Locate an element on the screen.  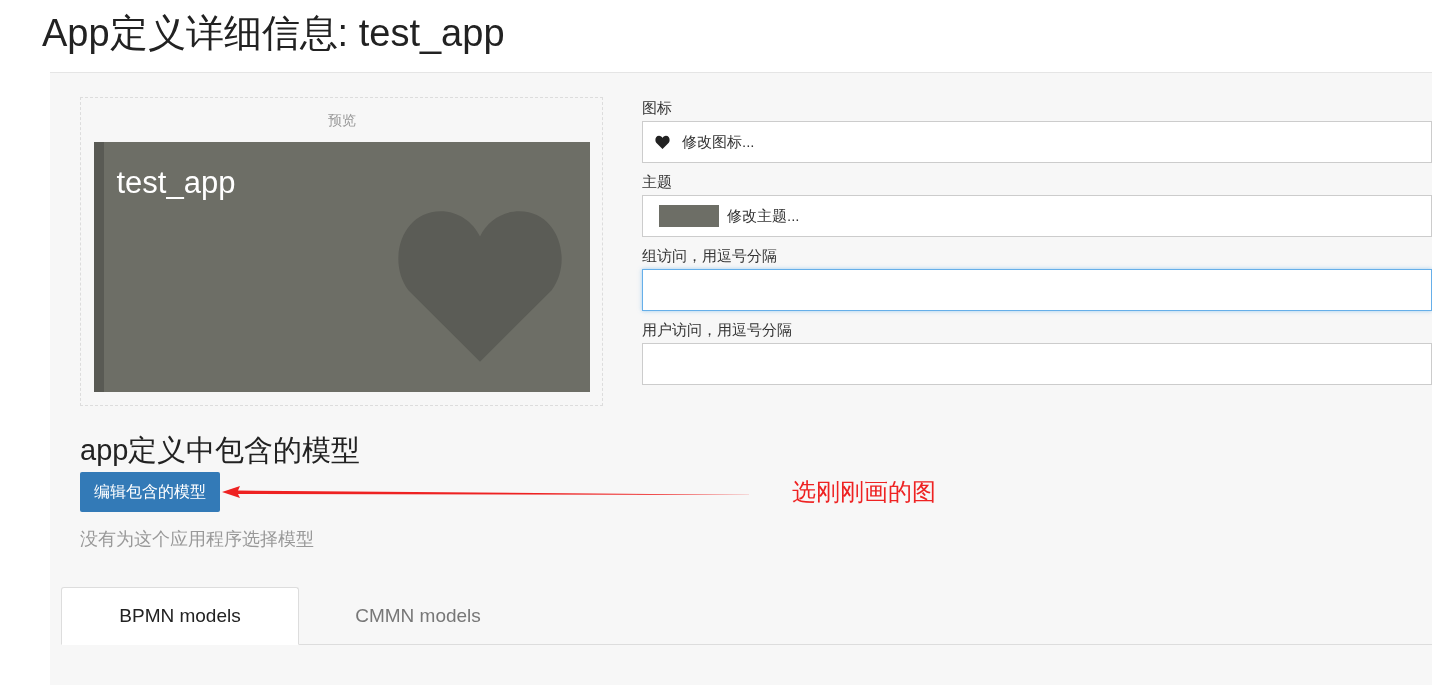
edit-models-button: 编辑包含的模型 is located at coordinates (150, 492).